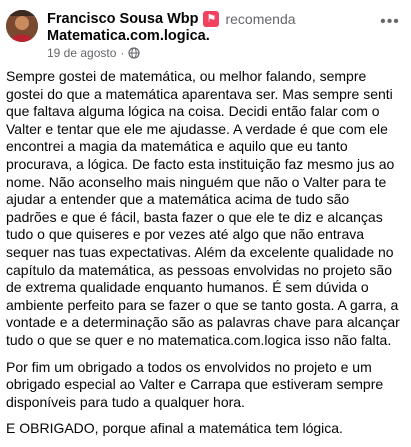  What do you see at coordinates (260, 19) in the screenshot?
I see `recommend-verb: recomenda` at bounding box center [260, 19].